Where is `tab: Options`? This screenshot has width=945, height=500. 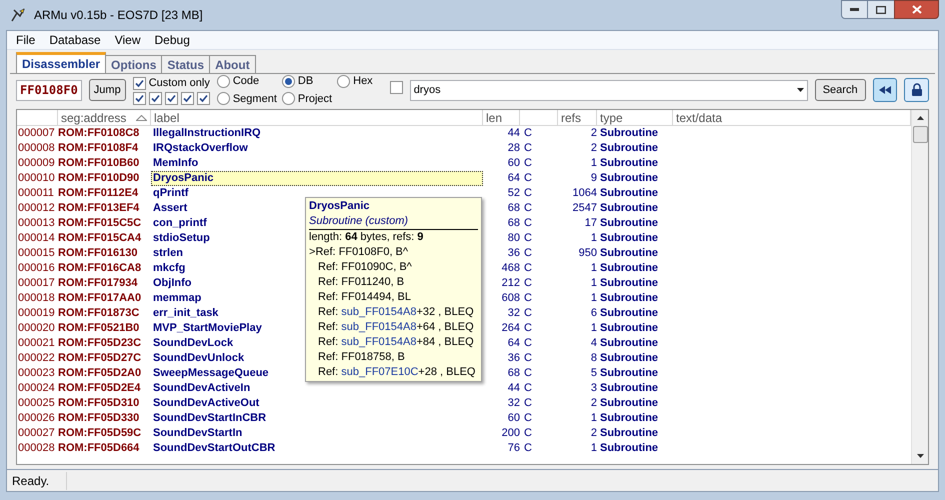 tab: Options is located at coordinates (134, 64).